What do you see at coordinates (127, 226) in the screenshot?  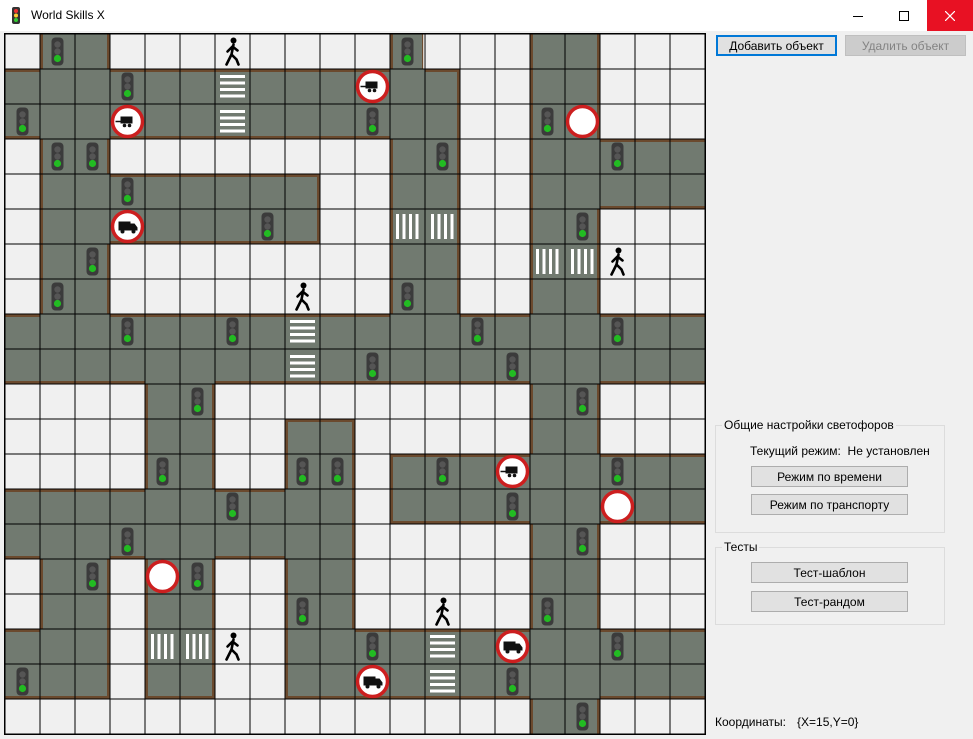 I see `no-trucks-sign-icon` at bounding box center [127, 226].